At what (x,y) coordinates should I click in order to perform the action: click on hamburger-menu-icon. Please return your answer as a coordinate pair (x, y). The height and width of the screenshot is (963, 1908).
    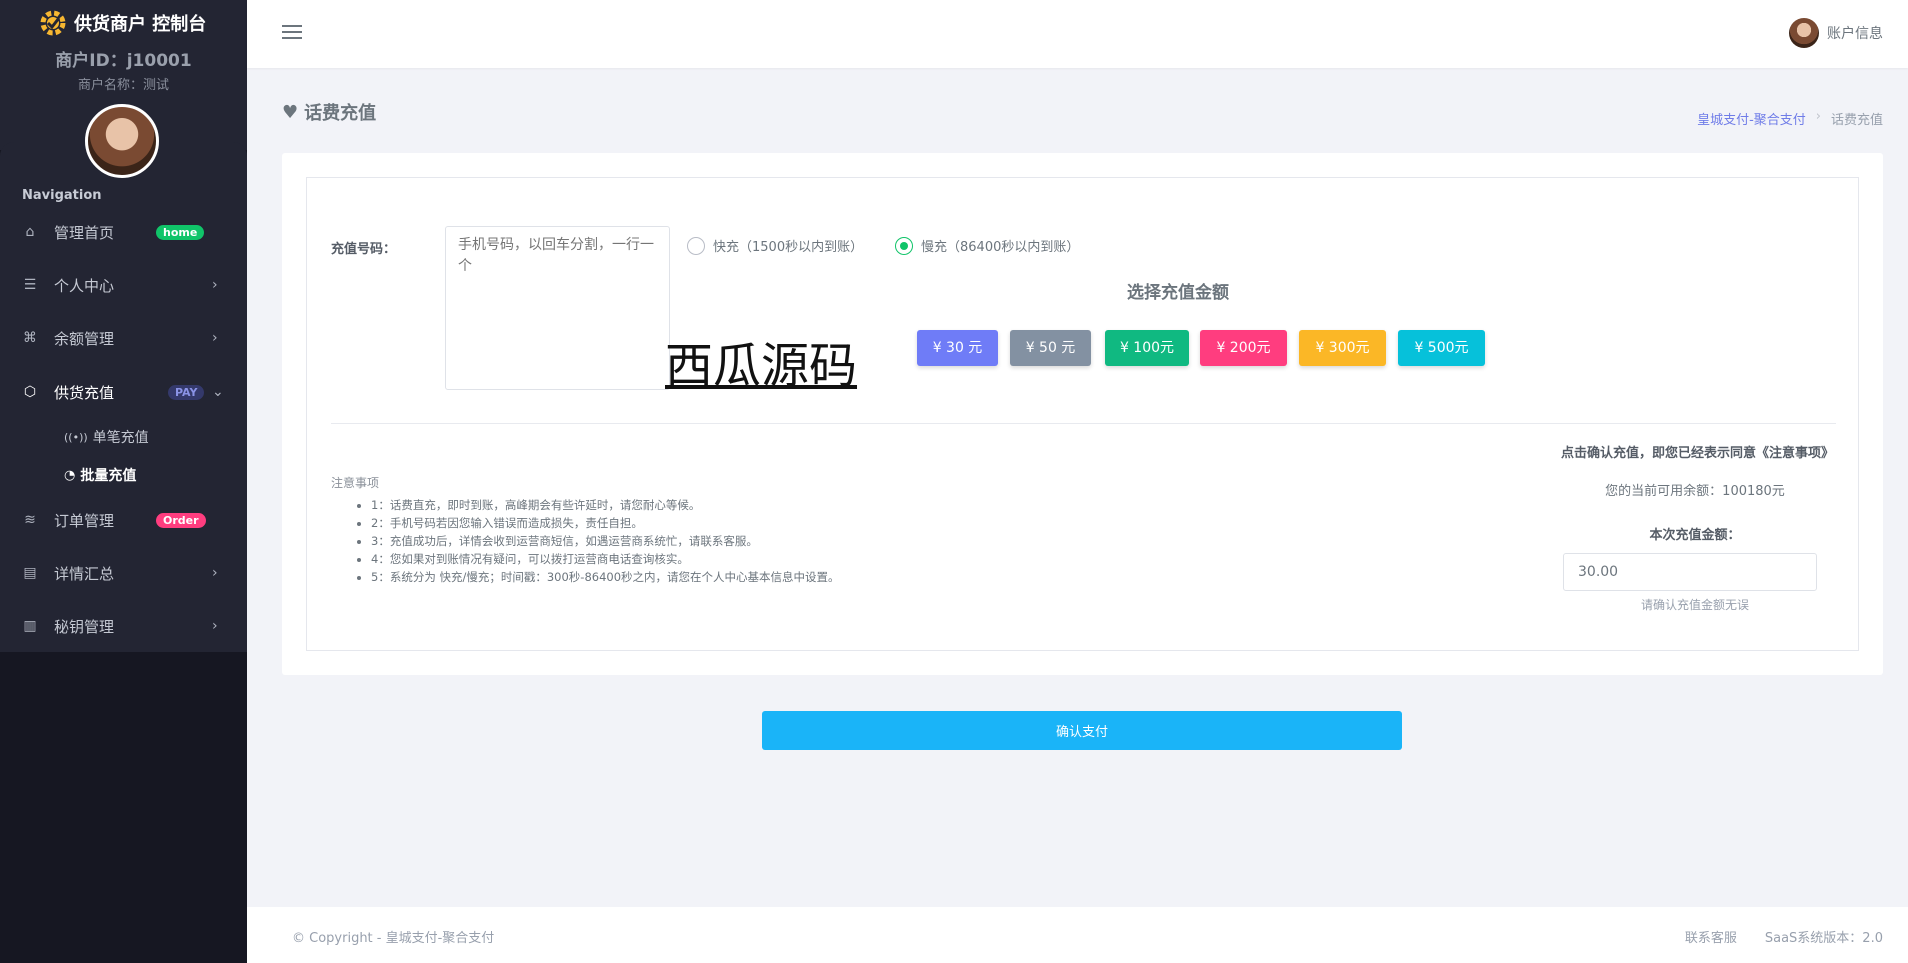
    Looking at the image, I should click on (292, 33).